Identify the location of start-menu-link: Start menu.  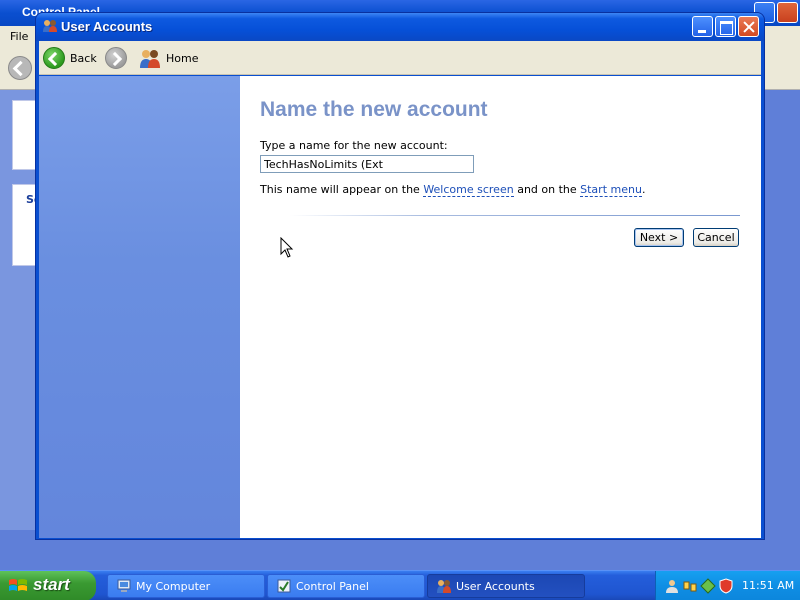
(611, 190).